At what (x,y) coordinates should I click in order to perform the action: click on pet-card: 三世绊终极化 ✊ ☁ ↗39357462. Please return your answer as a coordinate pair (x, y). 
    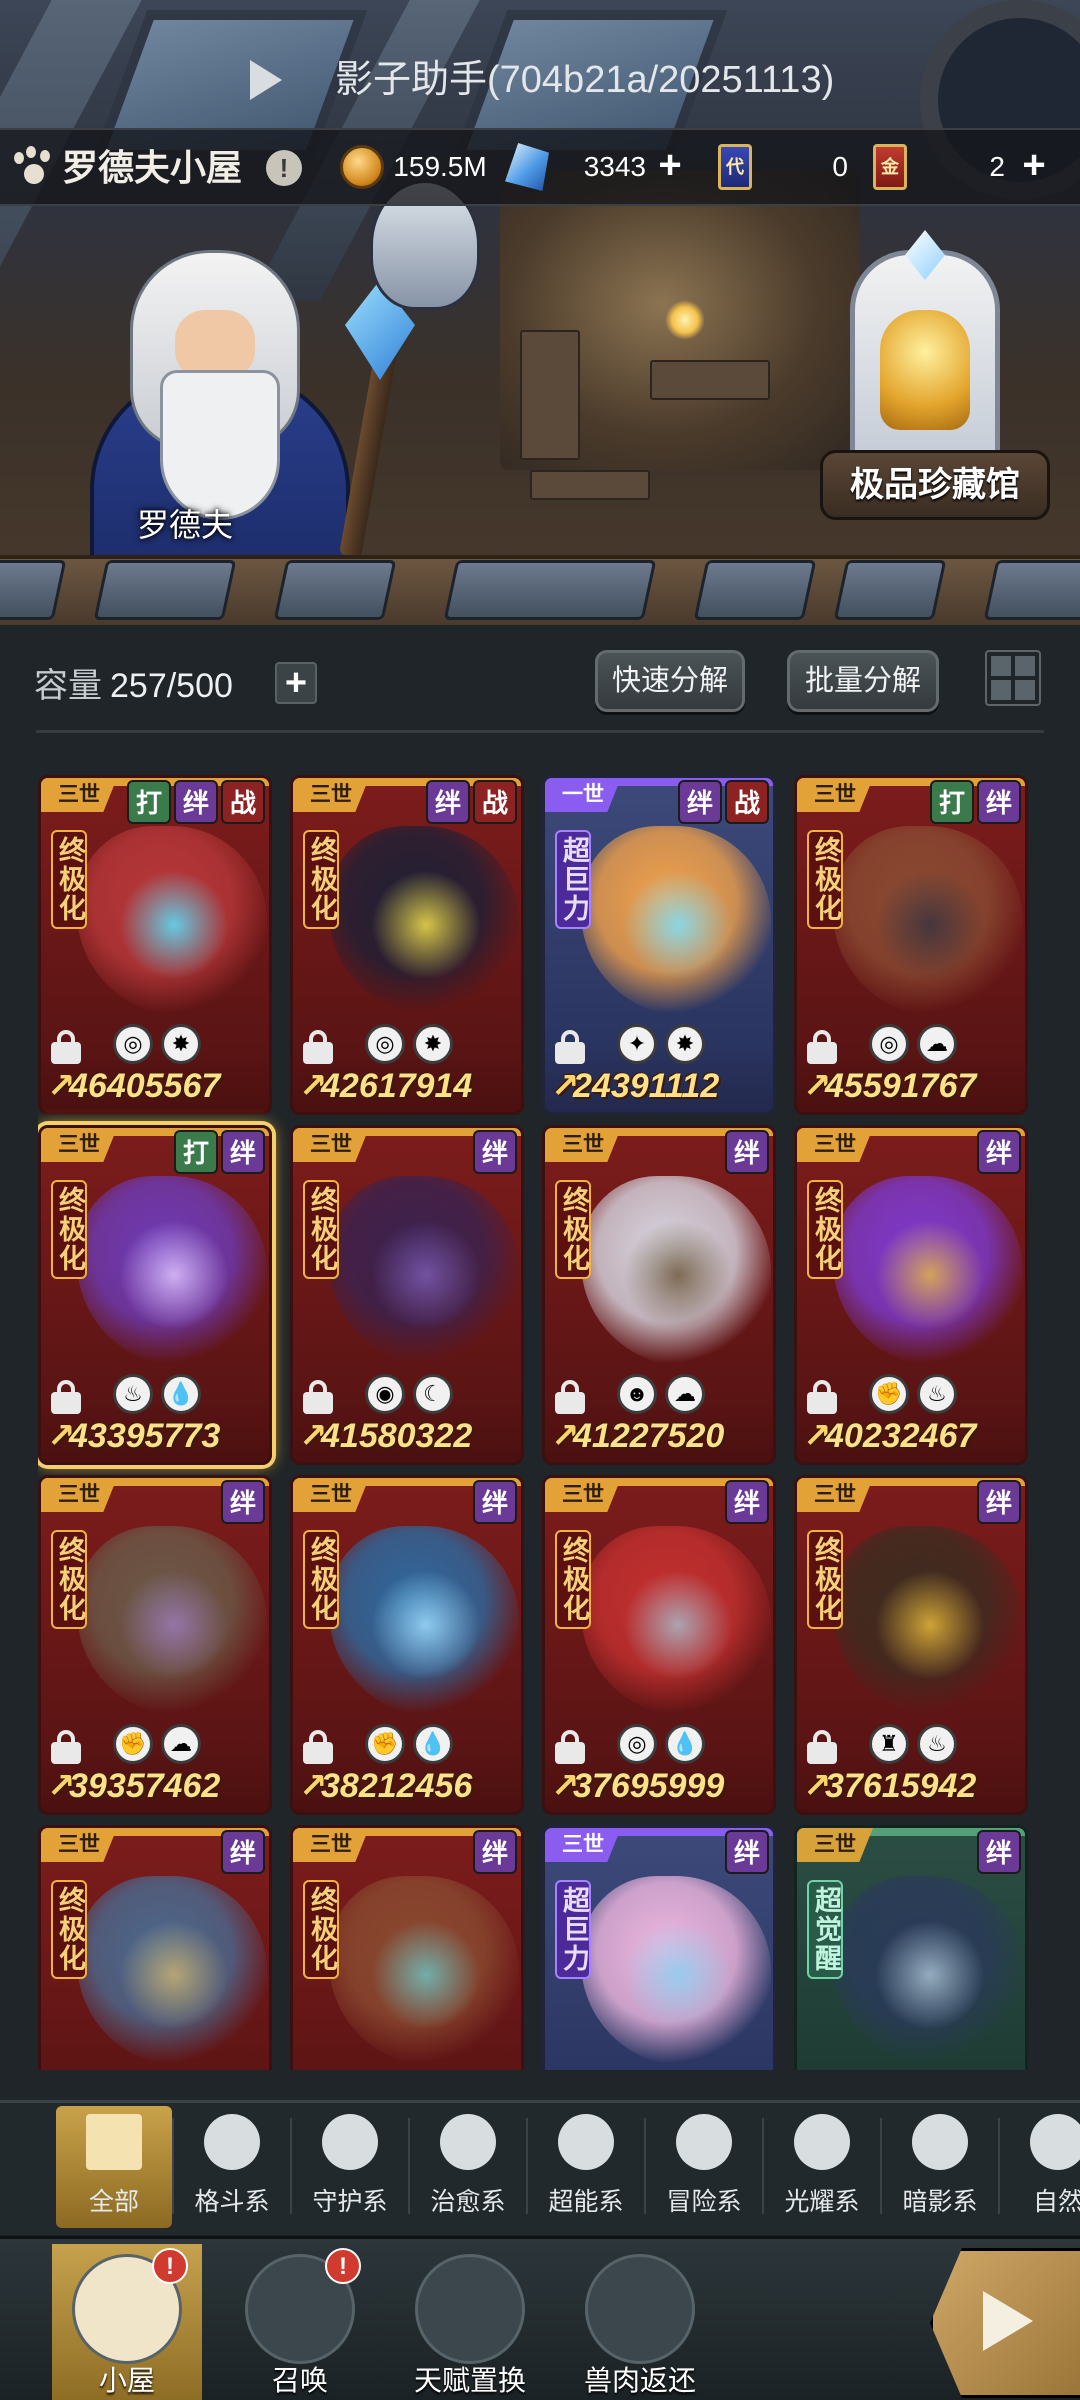
    Looking at the image, I should click on (155, 1645).